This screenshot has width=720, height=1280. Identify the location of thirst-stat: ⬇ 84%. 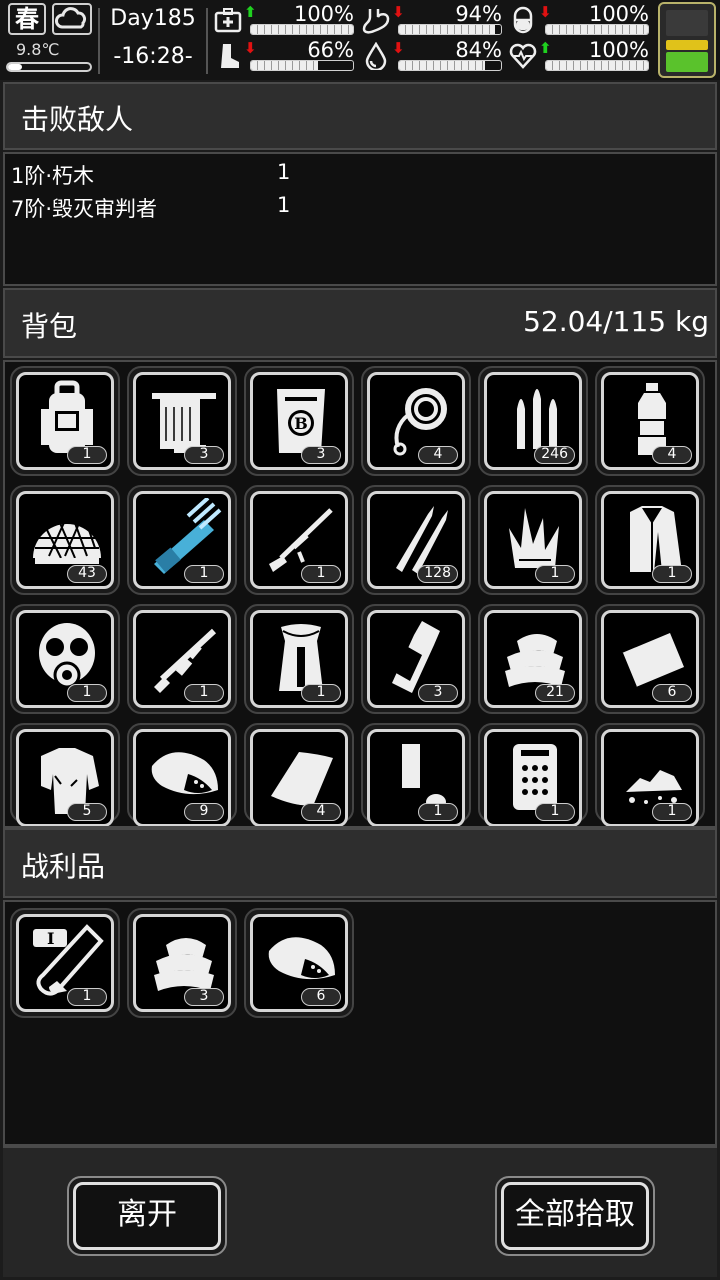
(432, 55).